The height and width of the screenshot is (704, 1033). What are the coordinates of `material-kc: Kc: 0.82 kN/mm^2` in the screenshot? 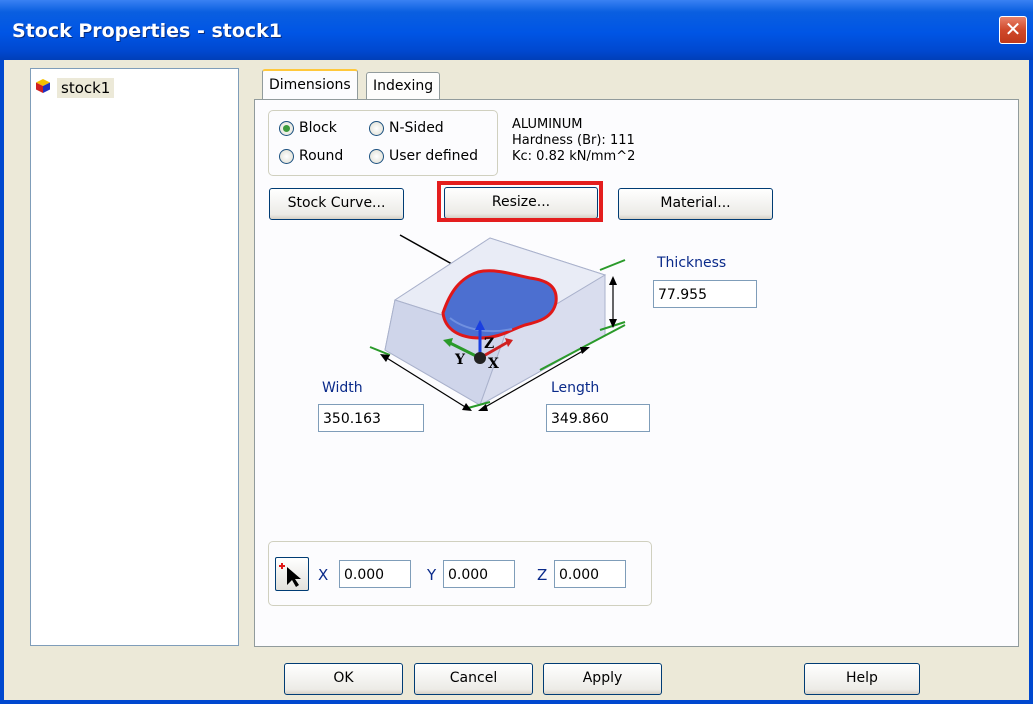 It's located at (574, 156).